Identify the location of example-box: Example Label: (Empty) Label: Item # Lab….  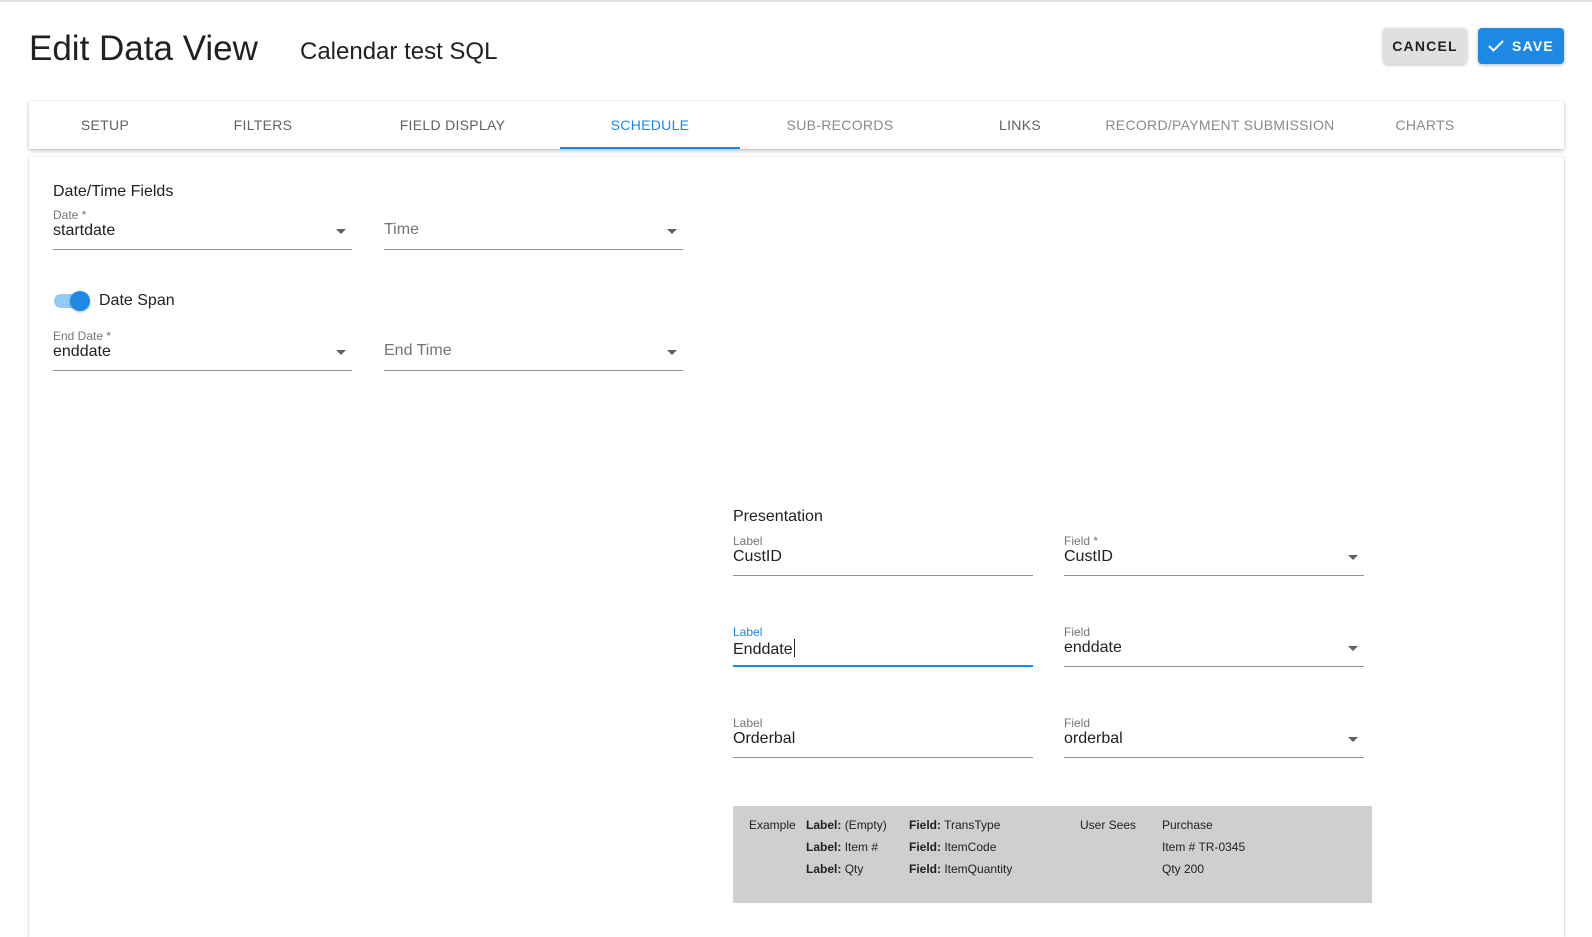
(1052, 854).